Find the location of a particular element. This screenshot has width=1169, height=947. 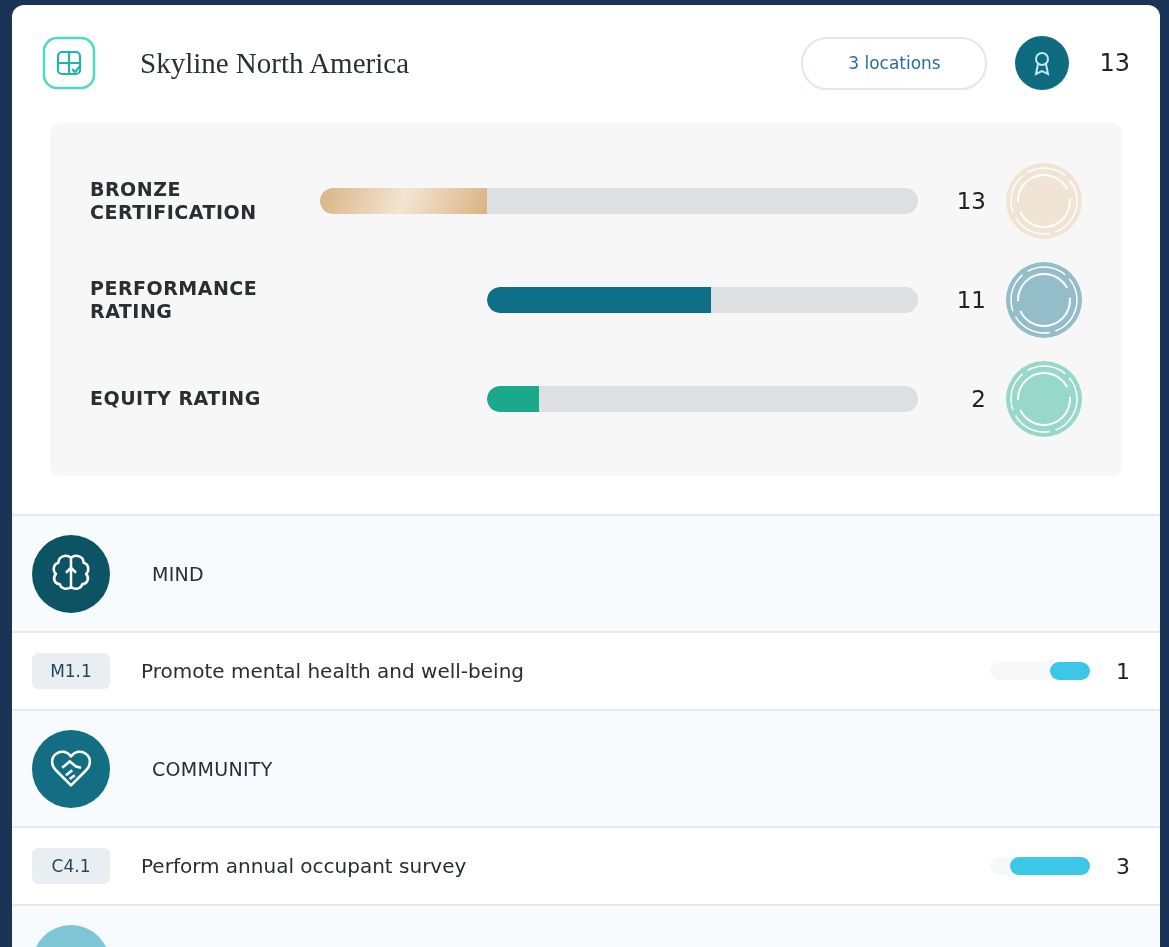

requirement-code: M1.1 is located at coordinates (71, 671).